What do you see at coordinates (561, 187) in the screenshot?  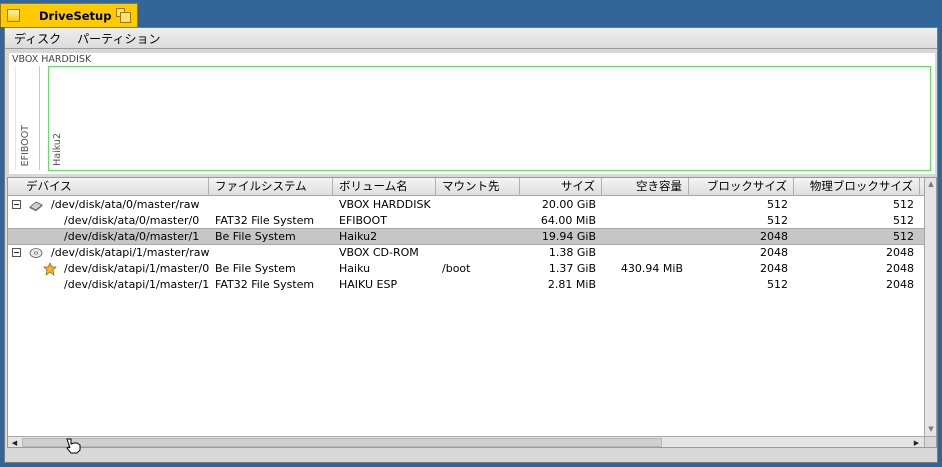 I see `column-size: サイズ` at bounding box center [561, 187].